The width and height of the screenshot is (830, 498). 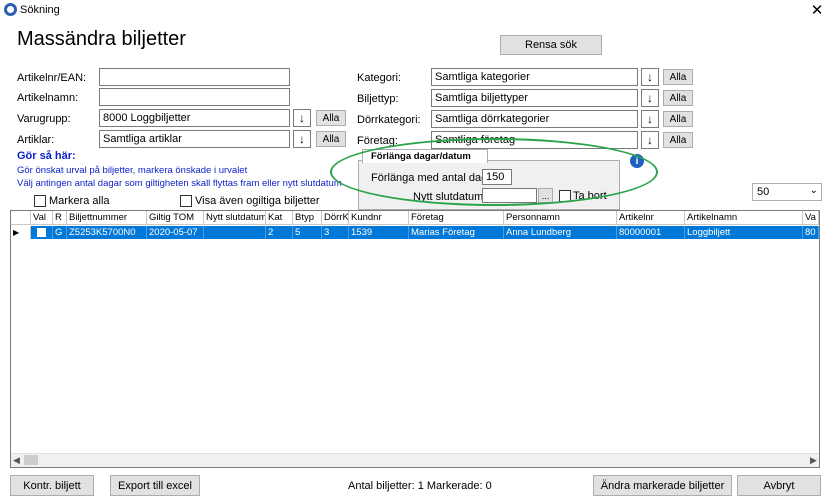 What do you see at coordinates (662, 485) in the screenshot?
I see `change-marked-button: Ändra markerade biljetter` at bounding box center [662, 485].